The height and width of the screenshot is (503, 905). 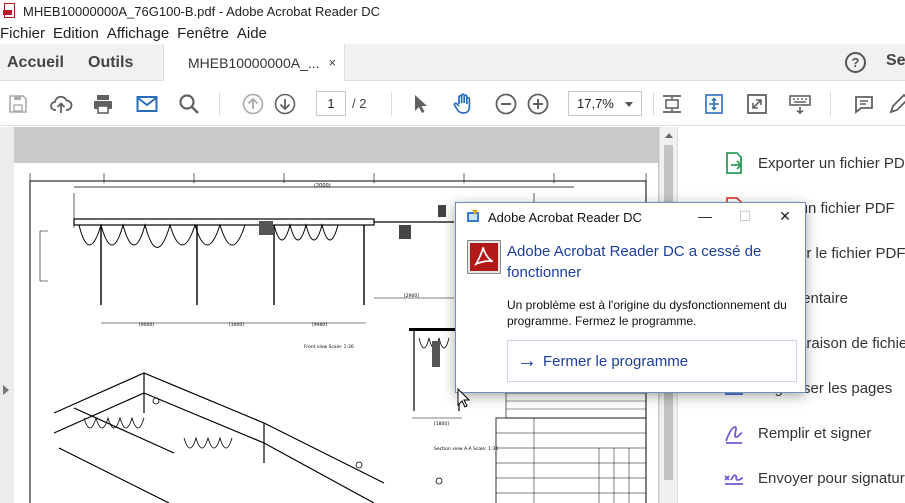 What do you see at coordinates (855, 62) in the screenshot?
I see `help-icon: ?` at bounding box center [855, 62].